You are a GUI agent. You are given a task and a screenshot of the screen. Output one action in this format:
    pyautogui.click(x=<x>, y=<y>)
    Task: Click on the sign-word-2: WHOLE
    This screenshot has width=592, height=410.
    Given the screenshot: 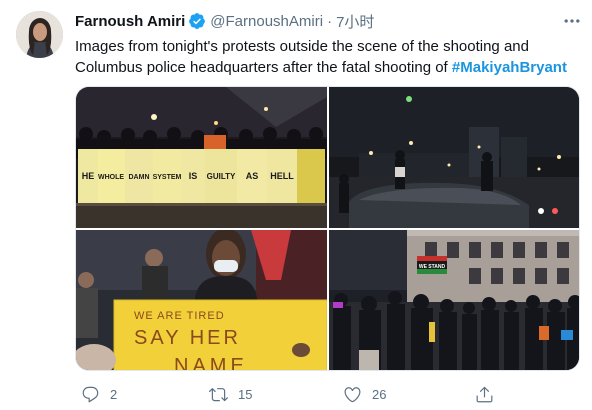 What is the action you would take?
    pyautogui.click(x=111, y=177)
    